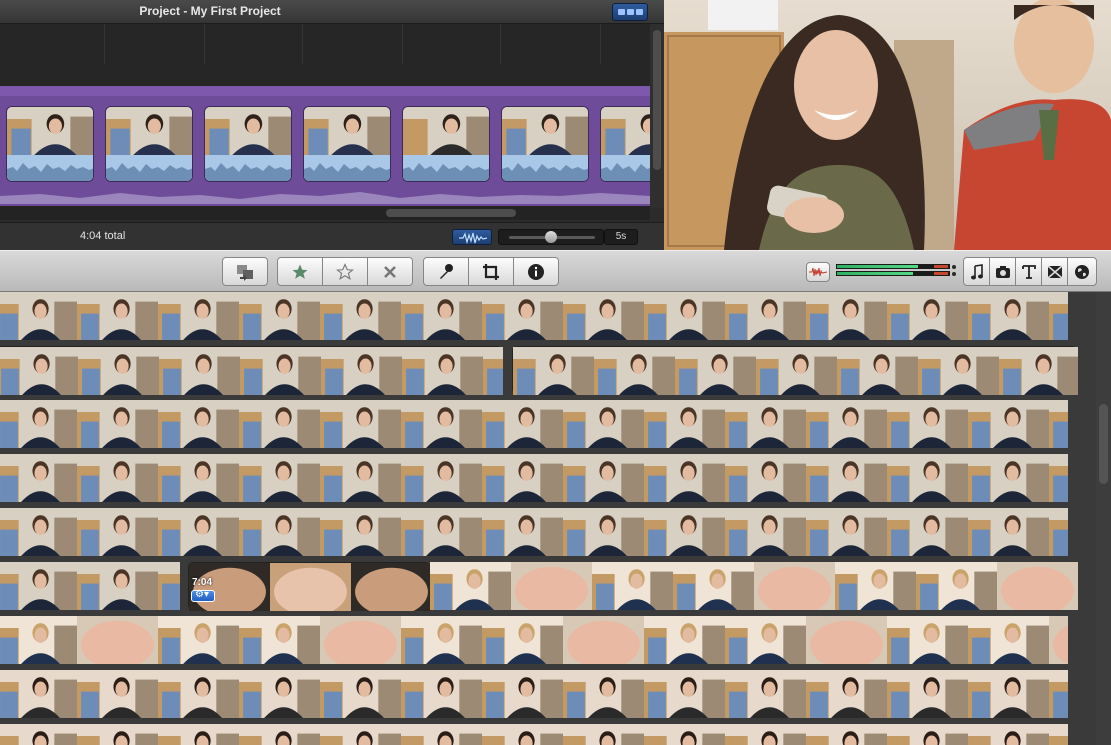 The height and width of the screenshot is (745, 1111). I want to click on thumbnail-zoom-slider, so click(551, 237).